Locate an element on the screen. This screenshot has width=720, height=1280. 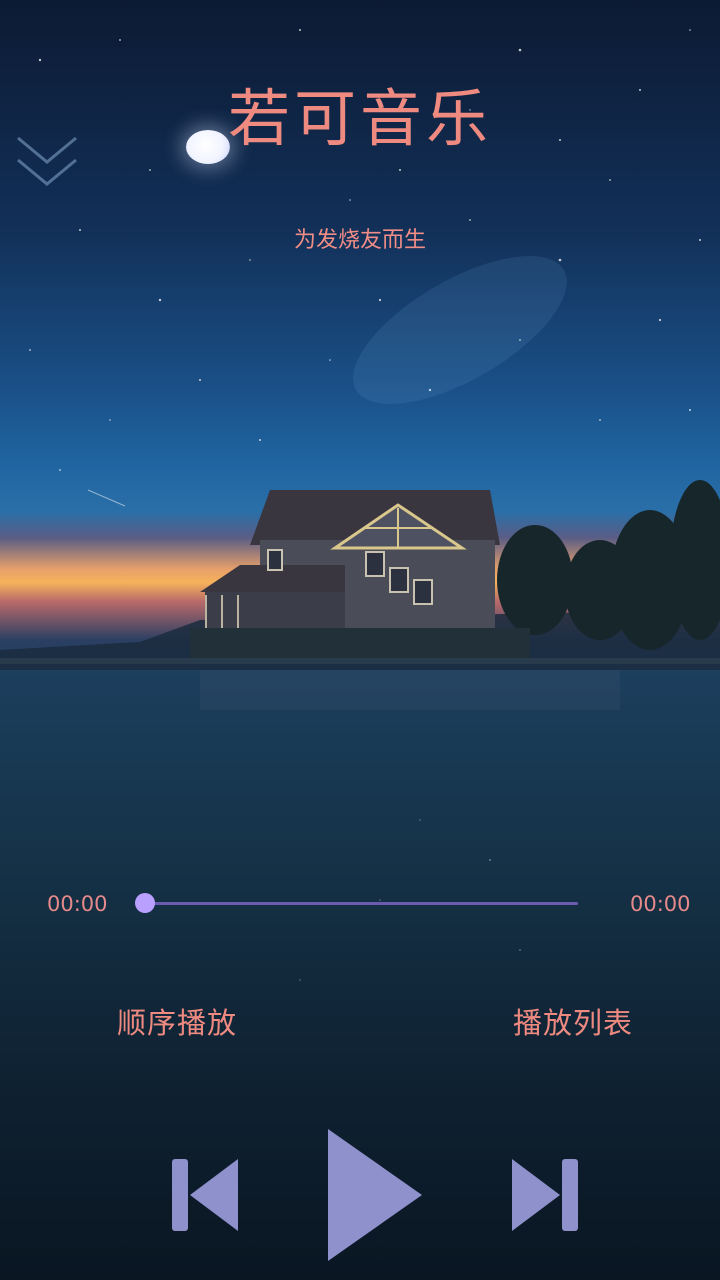
play-button is located at coordinates (374, 1195).